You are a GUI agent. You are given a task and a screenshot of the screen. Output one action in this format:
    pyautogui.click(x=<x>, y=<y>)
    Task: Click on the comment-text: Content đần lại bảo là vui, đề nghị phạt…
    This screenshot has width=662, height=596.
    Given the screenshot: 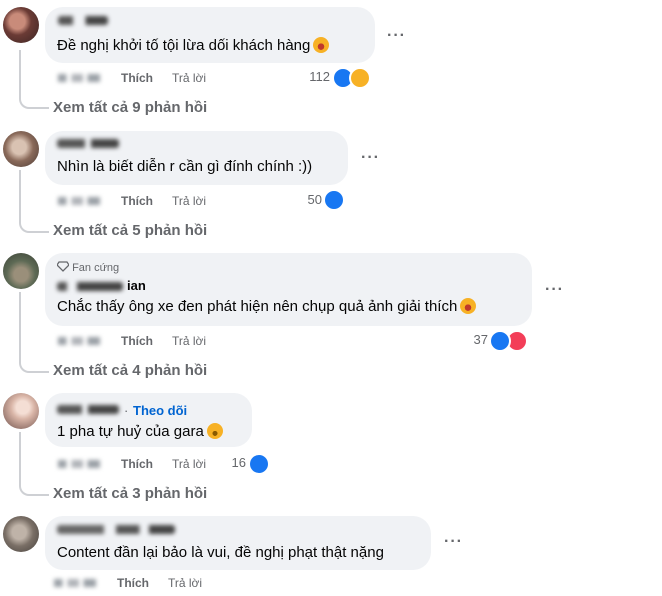 What is the action you would take?
    pyautogui.click(x=220, y=552)
    